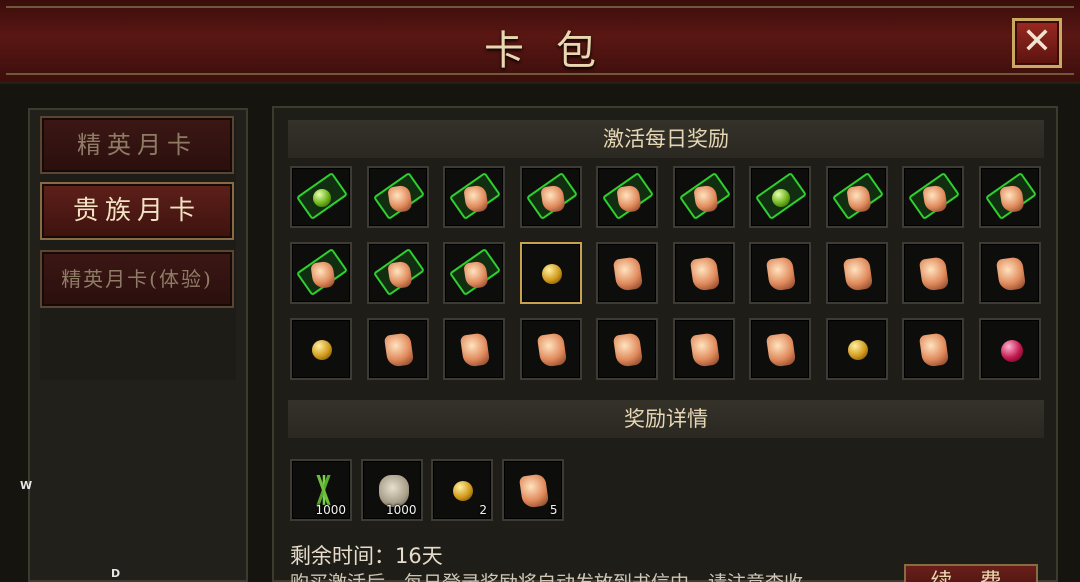 The image size is (1080, 582). I want to click on reward-detail-item: 5, so click(532, 490).